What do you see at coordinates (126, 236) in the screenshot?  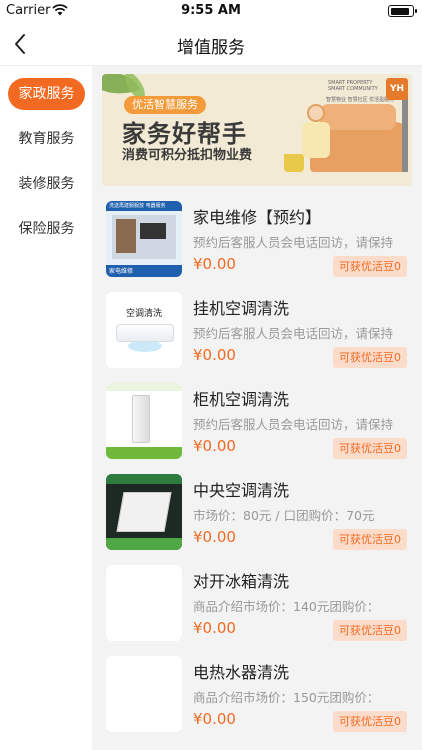 I see `shelf-illustration` at bounding box center [126, 236].